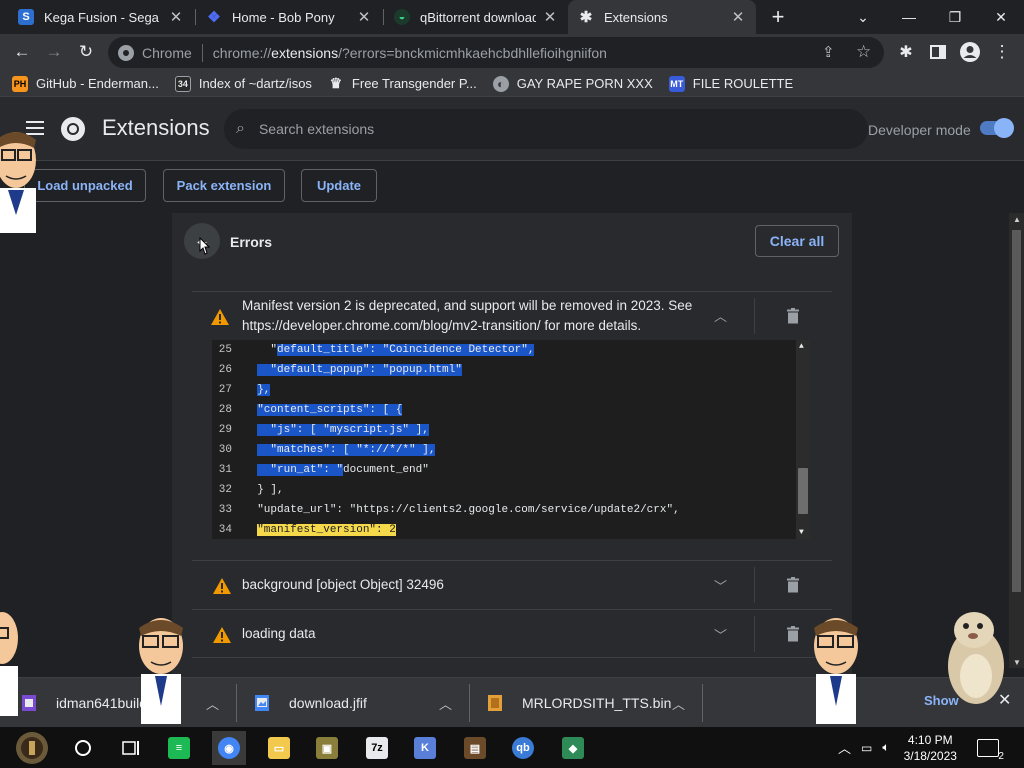  Describe the element at coordinates (73, 129) in the screenshot. I see `chrome-logo-icon` at that location.